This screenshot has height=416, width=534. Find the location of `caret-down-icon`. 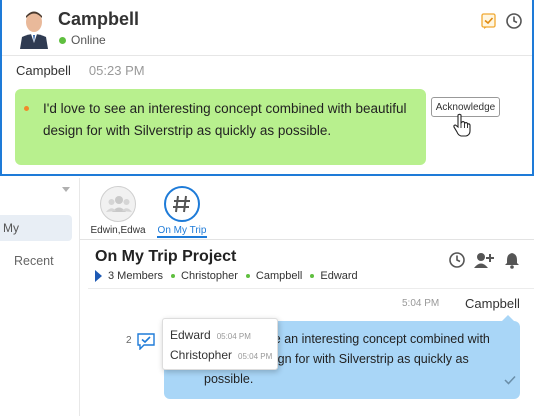

caret-down-icon is located at coordinates (66, 189).